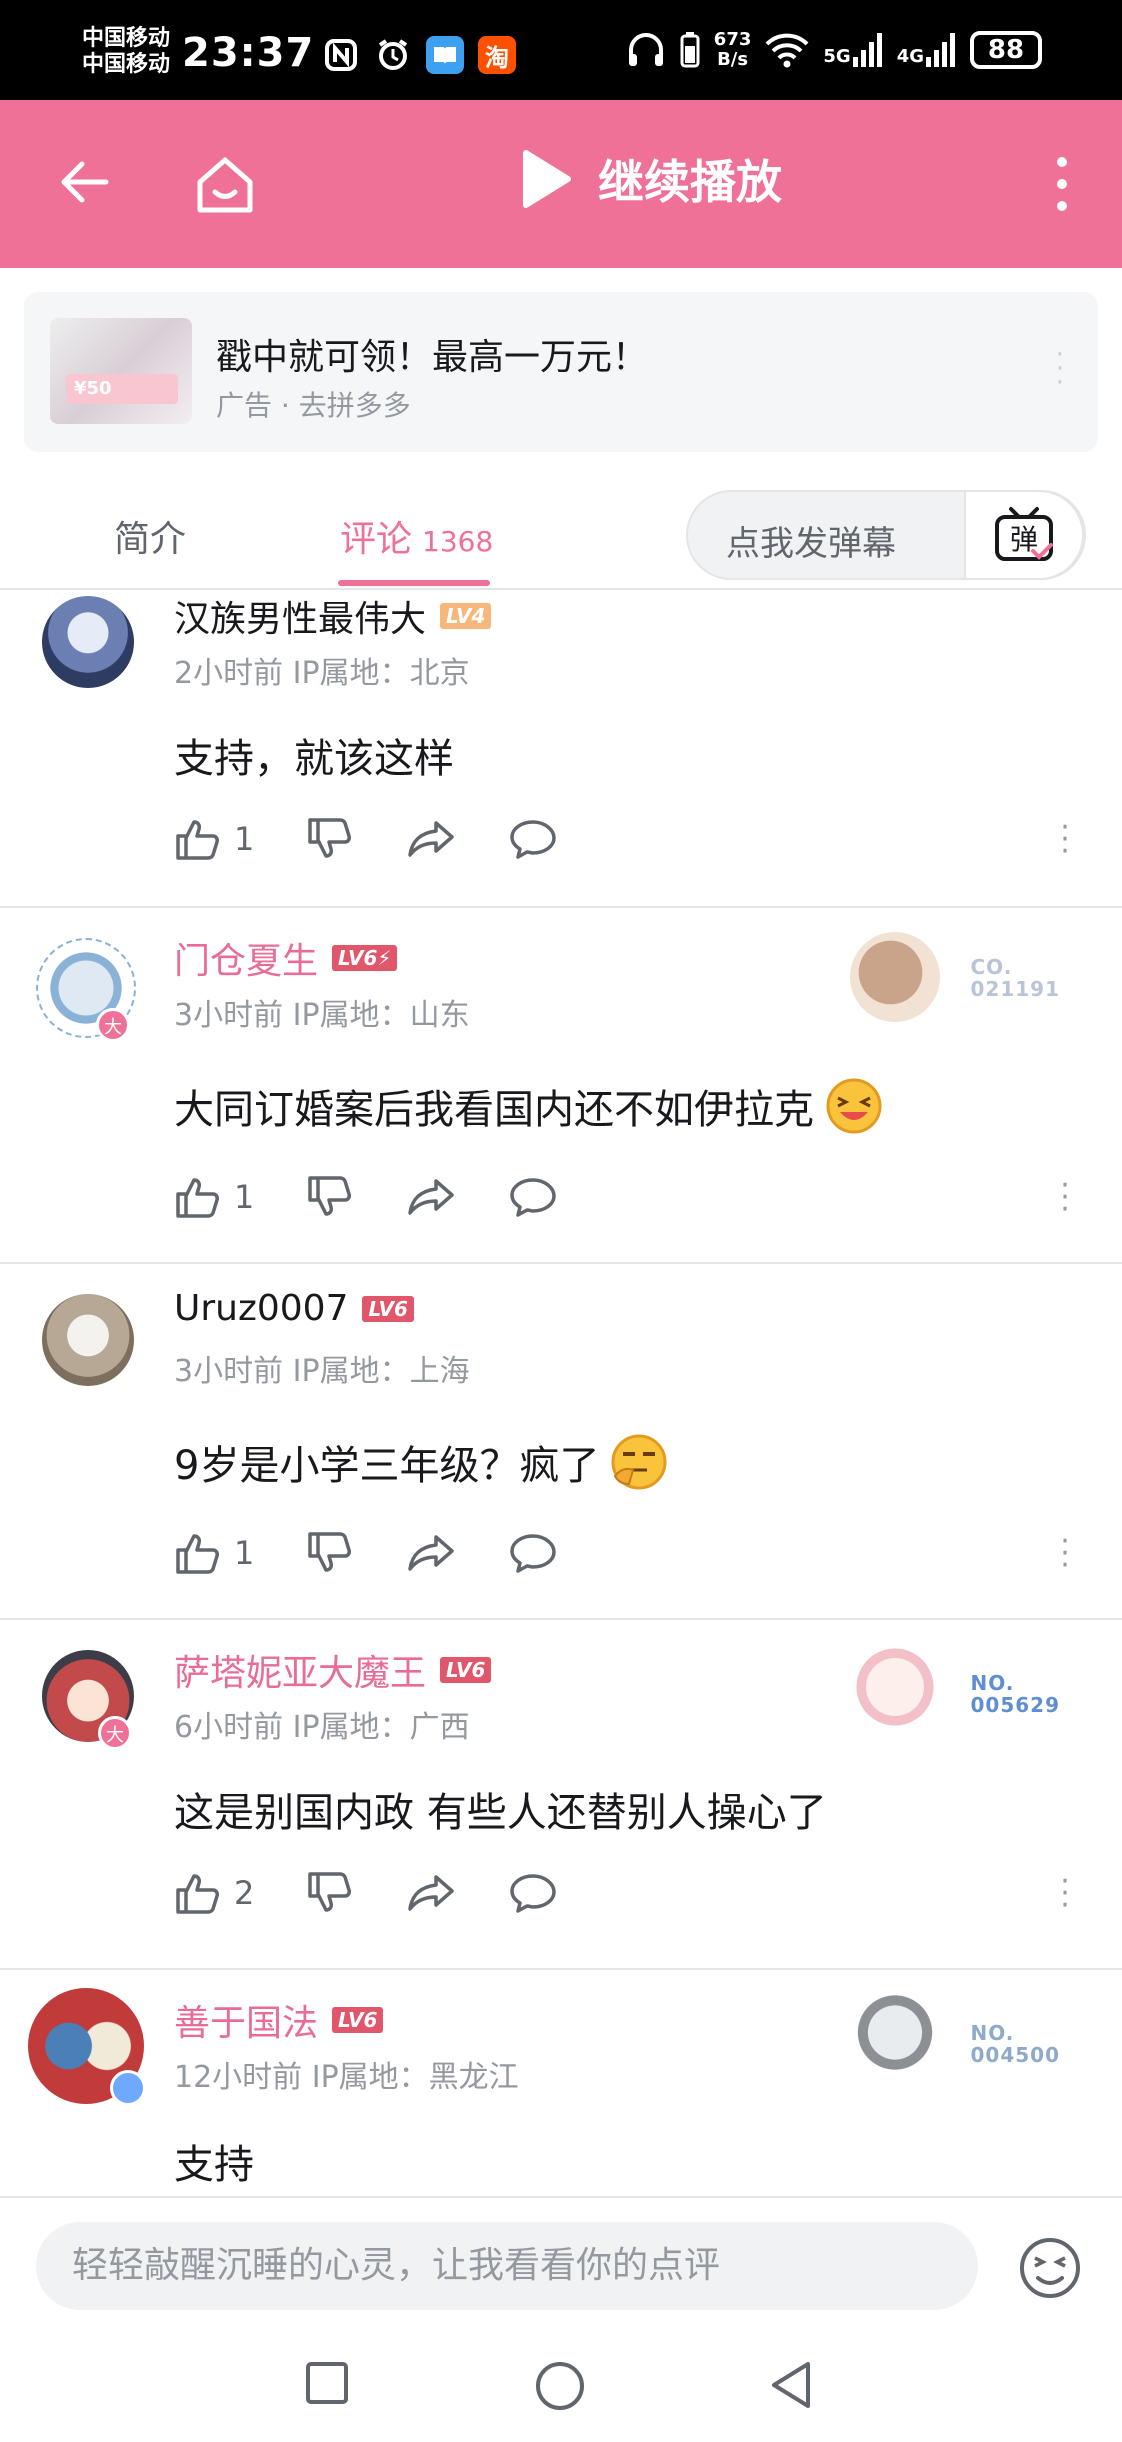  I want to click on comment-input-bar: 轻轻敲醒沉睡的心灵，让我看看你的点评, so click(561, 2264).